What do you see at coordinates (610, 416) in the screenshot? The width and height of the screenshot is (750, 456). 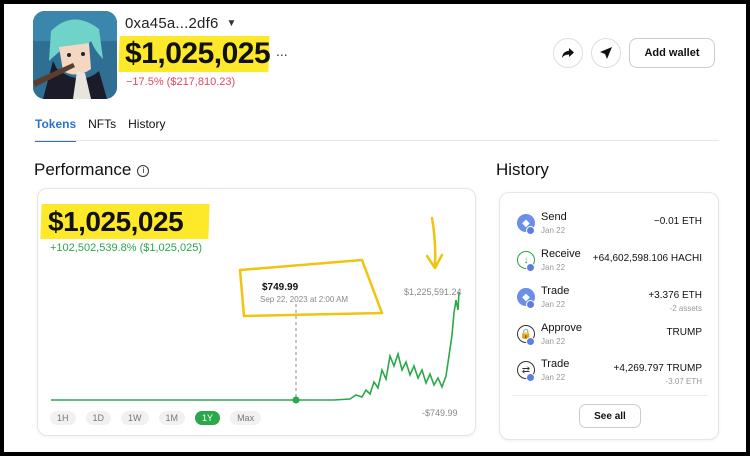 I see `see-all-button: See all` at bounding box center [610, 416].